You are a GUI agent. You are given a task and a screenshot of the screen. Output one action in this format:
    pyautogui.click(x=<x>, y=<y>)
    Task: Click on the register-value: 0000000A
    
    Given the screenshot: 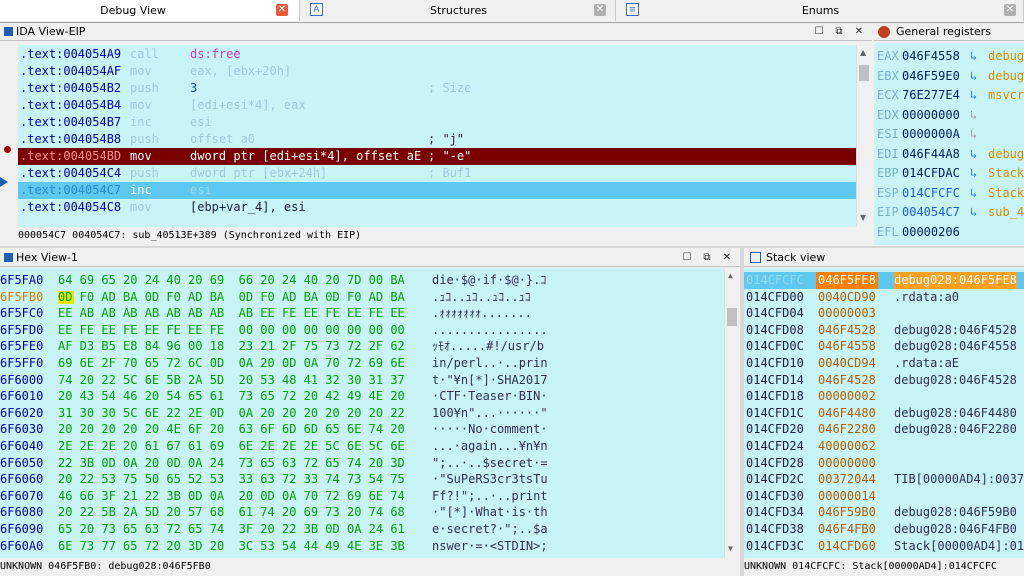 What is the action you would take?
    pyautogui.click(x=931, y=134)
    